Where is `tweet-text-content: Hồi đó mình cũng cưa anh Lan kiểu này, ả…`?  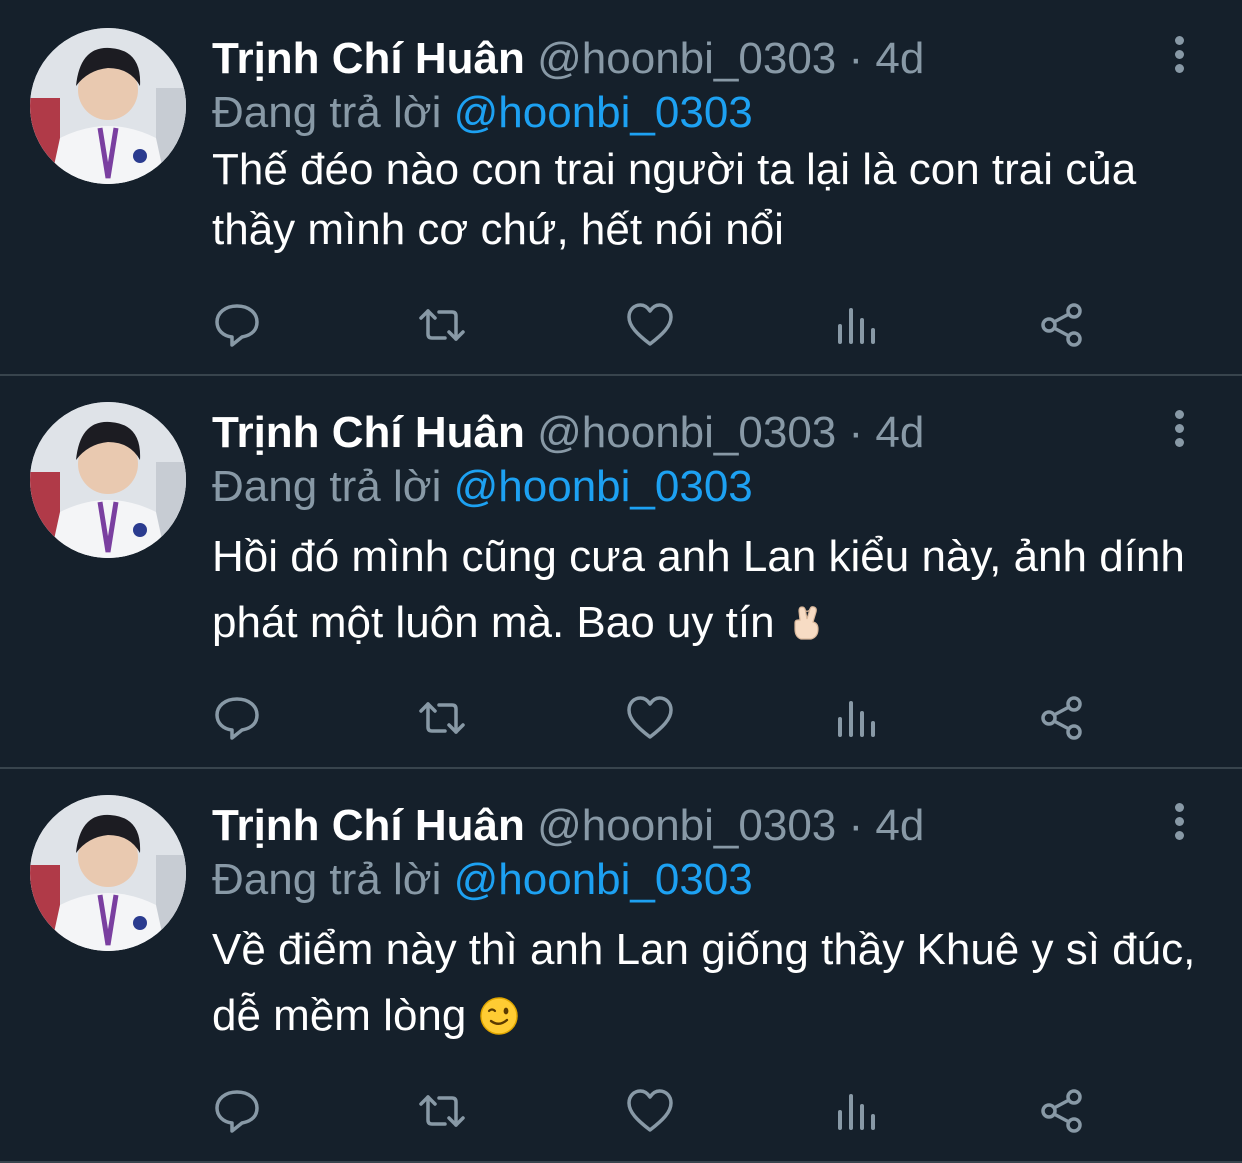
tweet-text-content: Hồi đó mình cũng cưa anh Lan kiểu này, ả… is located at coordinates (698, 589).